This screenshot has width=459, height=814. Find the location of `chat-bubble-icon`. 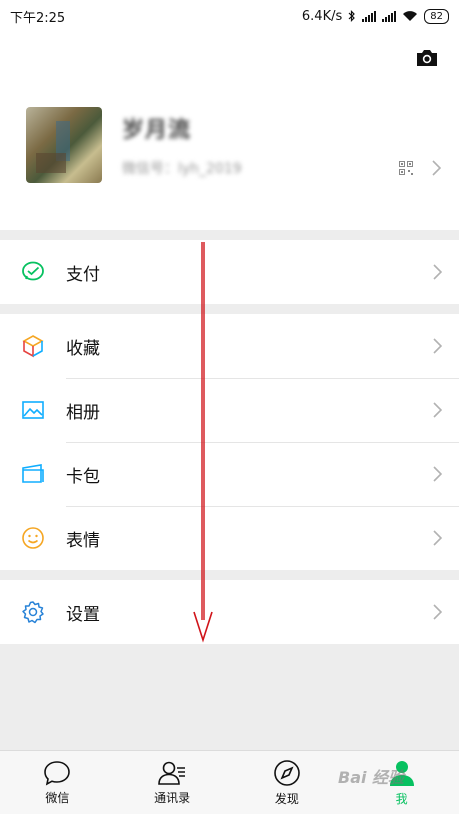

chat-bubble-icon is located at coordinates (57, 773).